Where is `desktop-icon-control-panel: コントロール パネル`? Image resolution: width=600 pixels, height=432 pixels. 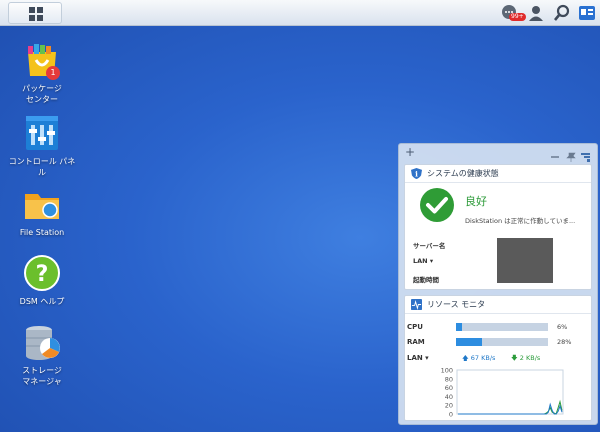
desktop-icon-control-panel: コントロール パネル is located at coordinates (42, 145).